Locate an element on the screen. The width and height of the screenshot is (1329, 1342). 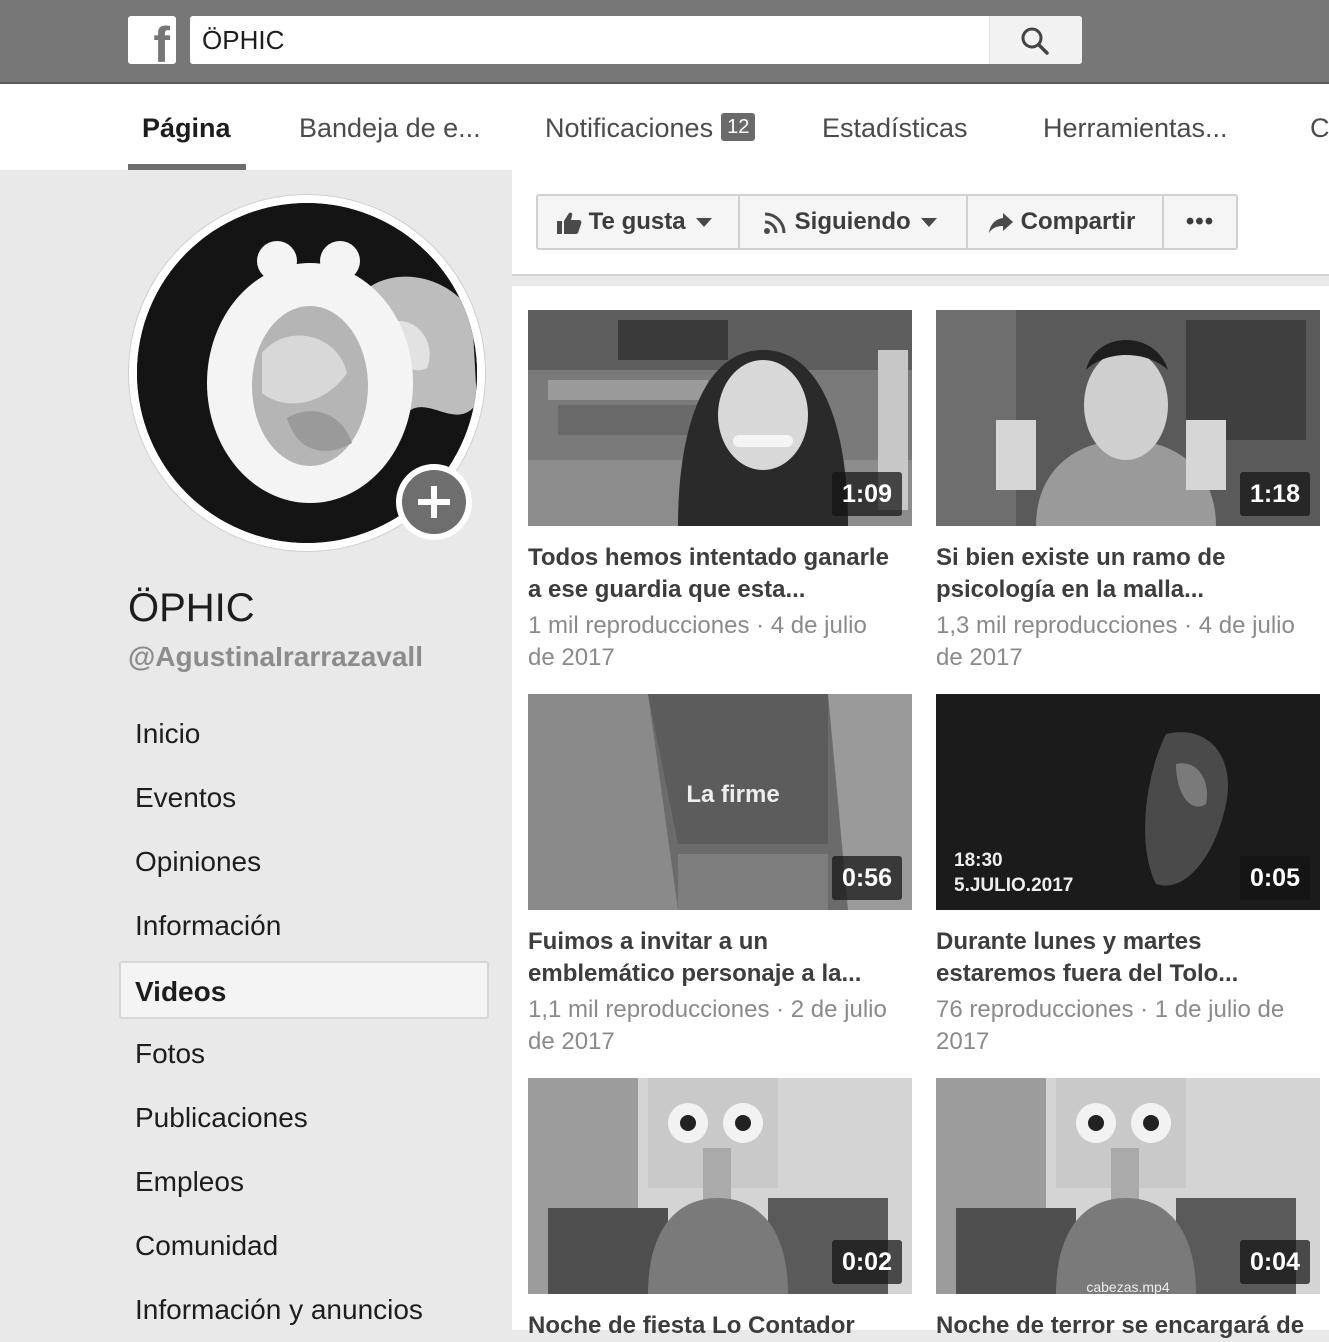
plus-icon is located at coordinates (434, 502).